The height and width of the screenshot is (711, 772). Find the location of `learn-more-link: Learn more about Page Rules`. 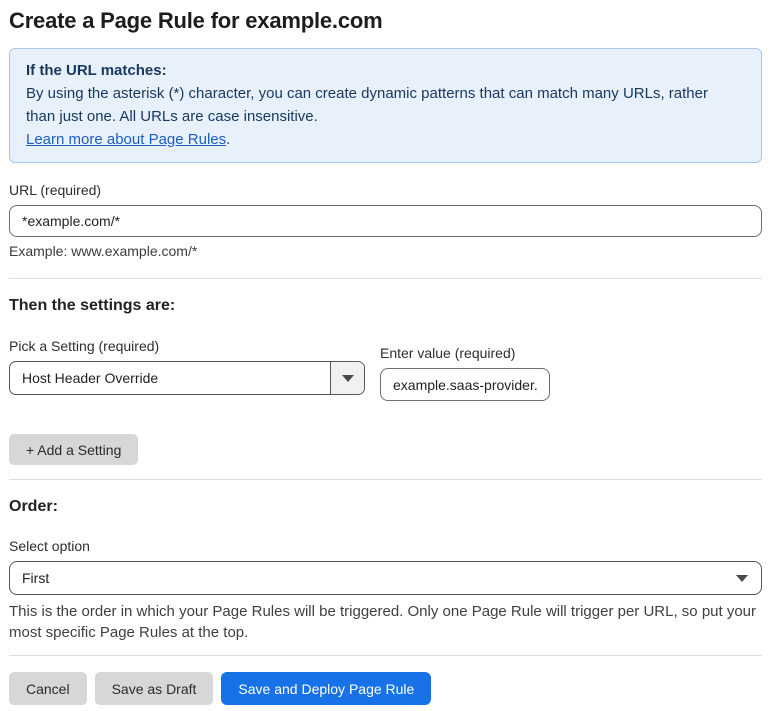

learn-more-link: Learn more about Page Rules is located at coordinates (126, 139).